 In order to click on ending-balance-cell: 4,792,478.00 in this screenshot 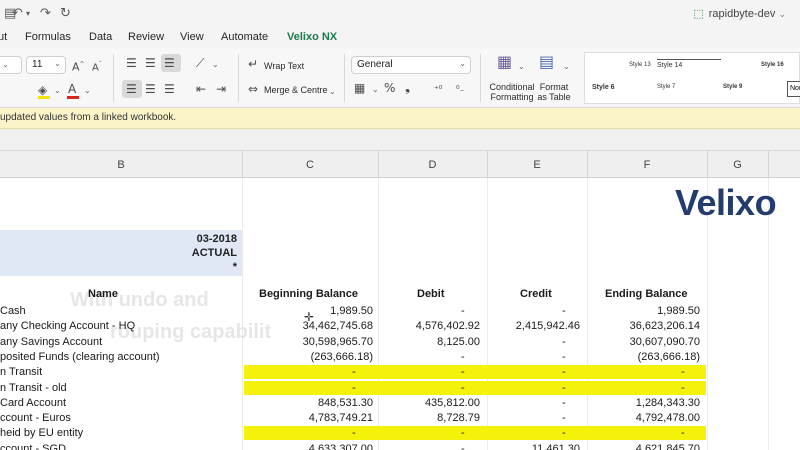, I will do `click(668, 418)`.